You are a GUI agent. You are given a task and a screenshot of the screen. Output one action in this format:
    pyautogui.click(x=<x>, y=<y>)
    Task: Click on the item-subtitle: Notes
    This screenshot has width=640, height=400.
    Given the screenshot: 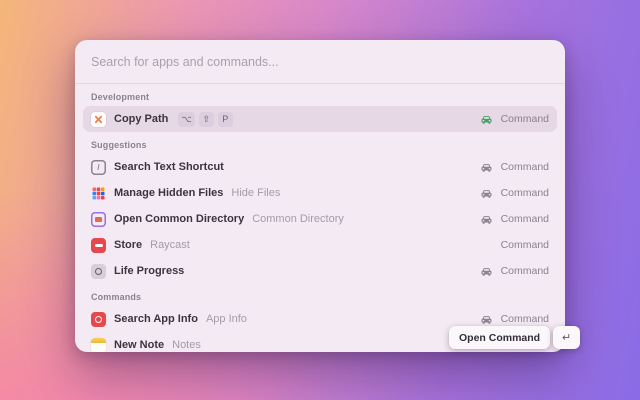 What is the action you would take?
    pyautogui.click(x=186, y=345)
    